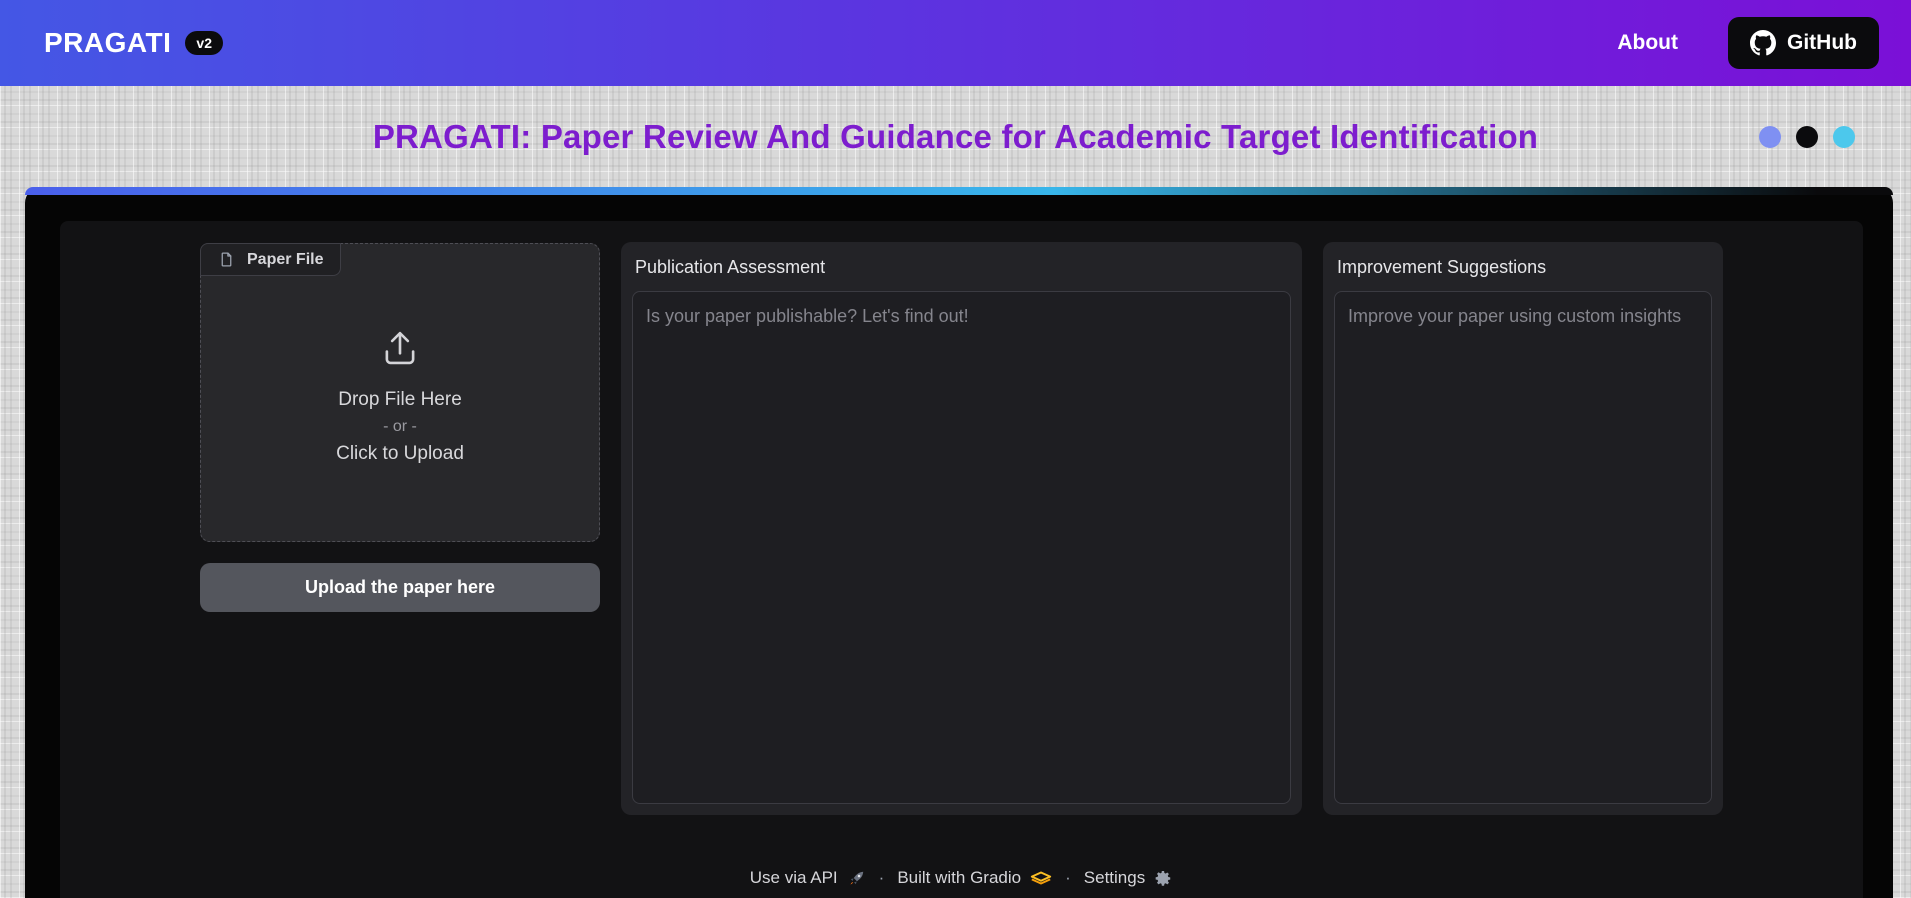 The width and height of the screenshot is (1911, 898). What do you see at coordinates (1763, 43) in the screenshot?
I see `github-icon` at bounding box center [1763, 43].